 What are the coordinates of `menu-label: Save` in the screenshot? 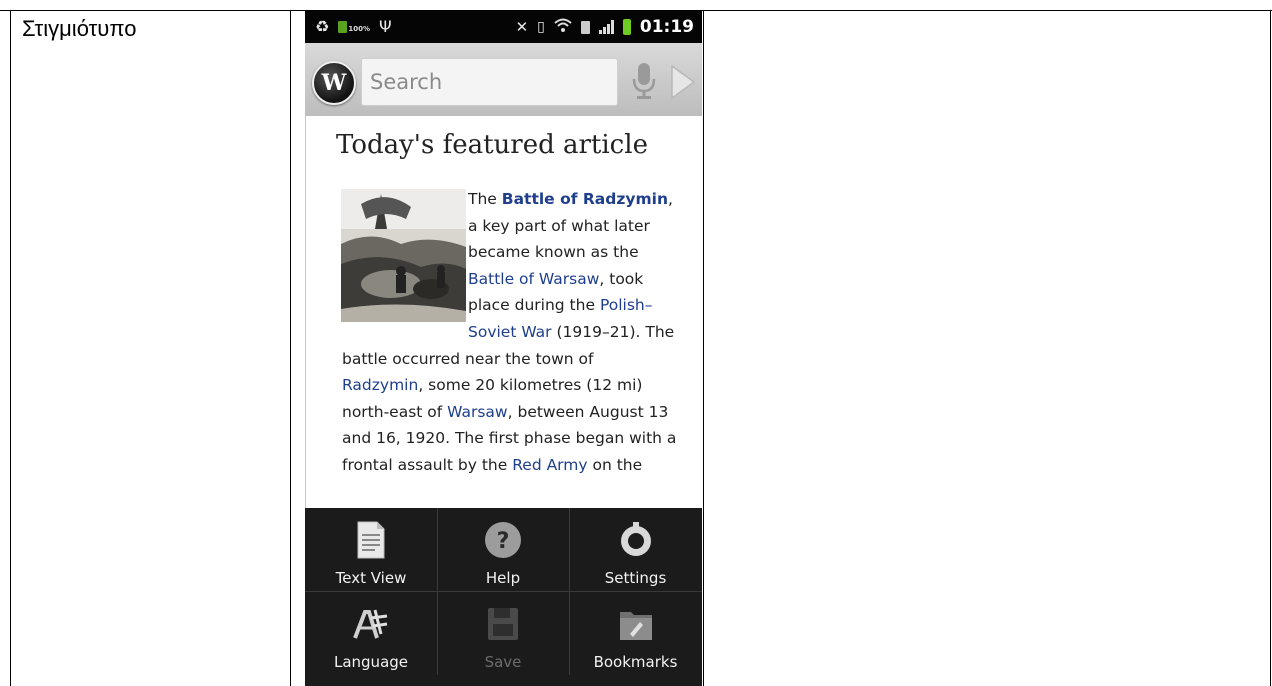 It's located at (503, 662).